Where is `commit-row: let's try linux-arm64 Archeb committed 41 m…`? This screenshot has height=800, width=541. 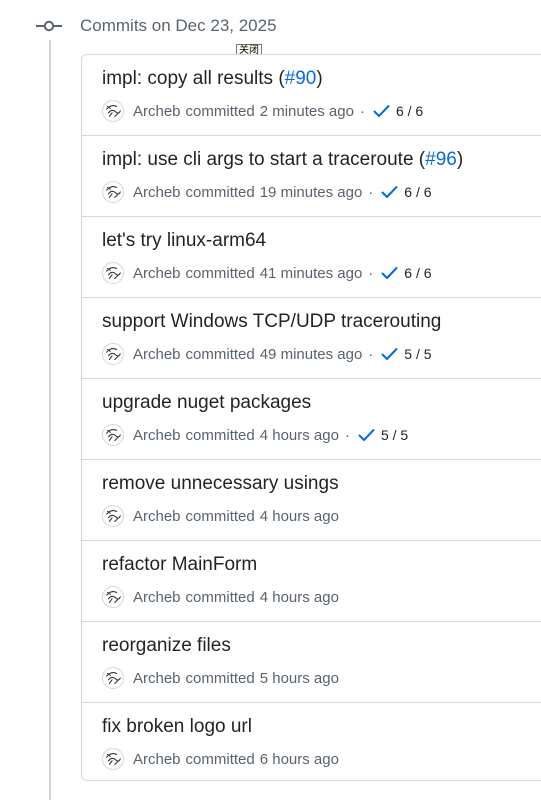 commit-row: let's try linux-arm64 Archeb committed 41 m… is located at coordinates (311, 257).